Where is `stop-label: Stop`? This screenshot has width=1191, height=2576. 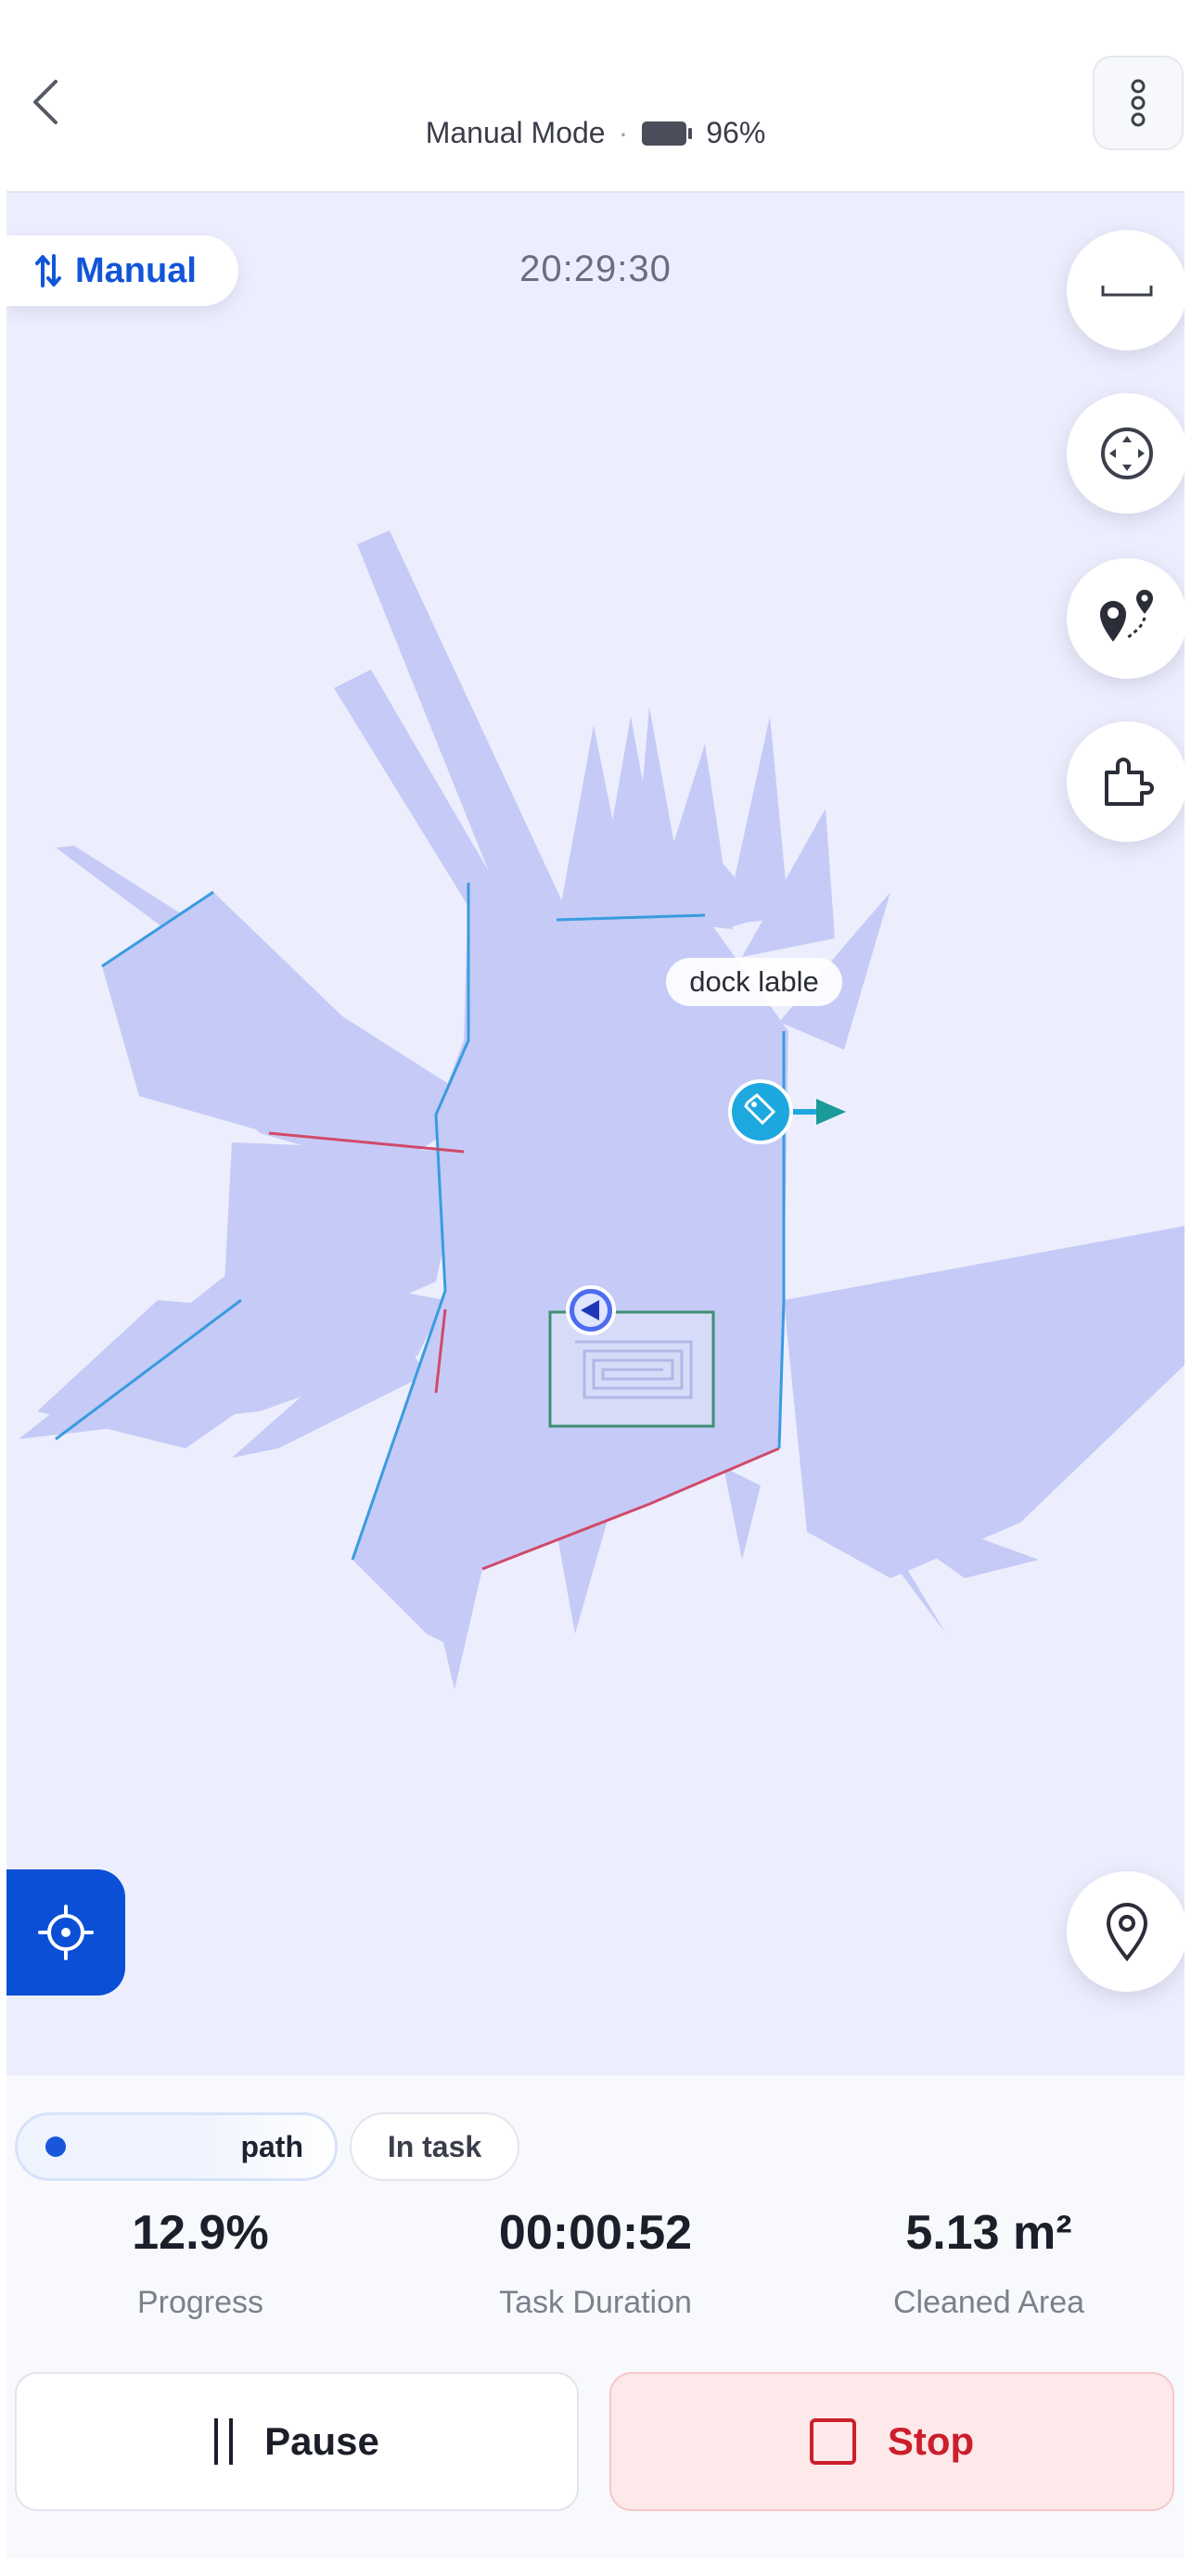
stop-label: Stop is located at coordinates (931, 2441).